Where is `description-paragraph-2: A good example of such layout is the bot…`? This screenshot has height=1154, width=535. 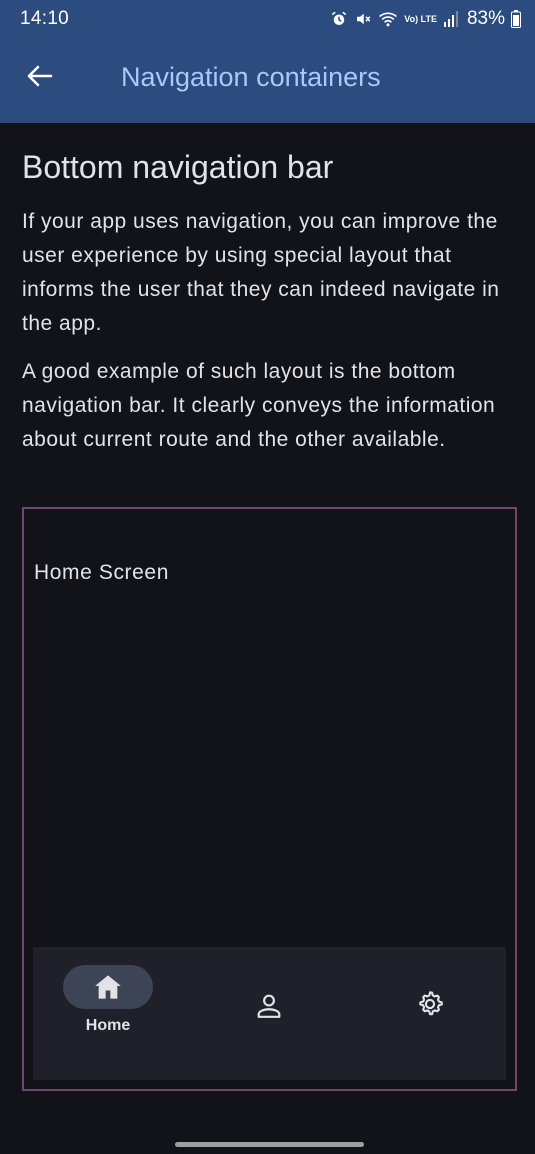
description-paragraph-2: A good example of such layout is the bot… is located at coordinates (259, 405).